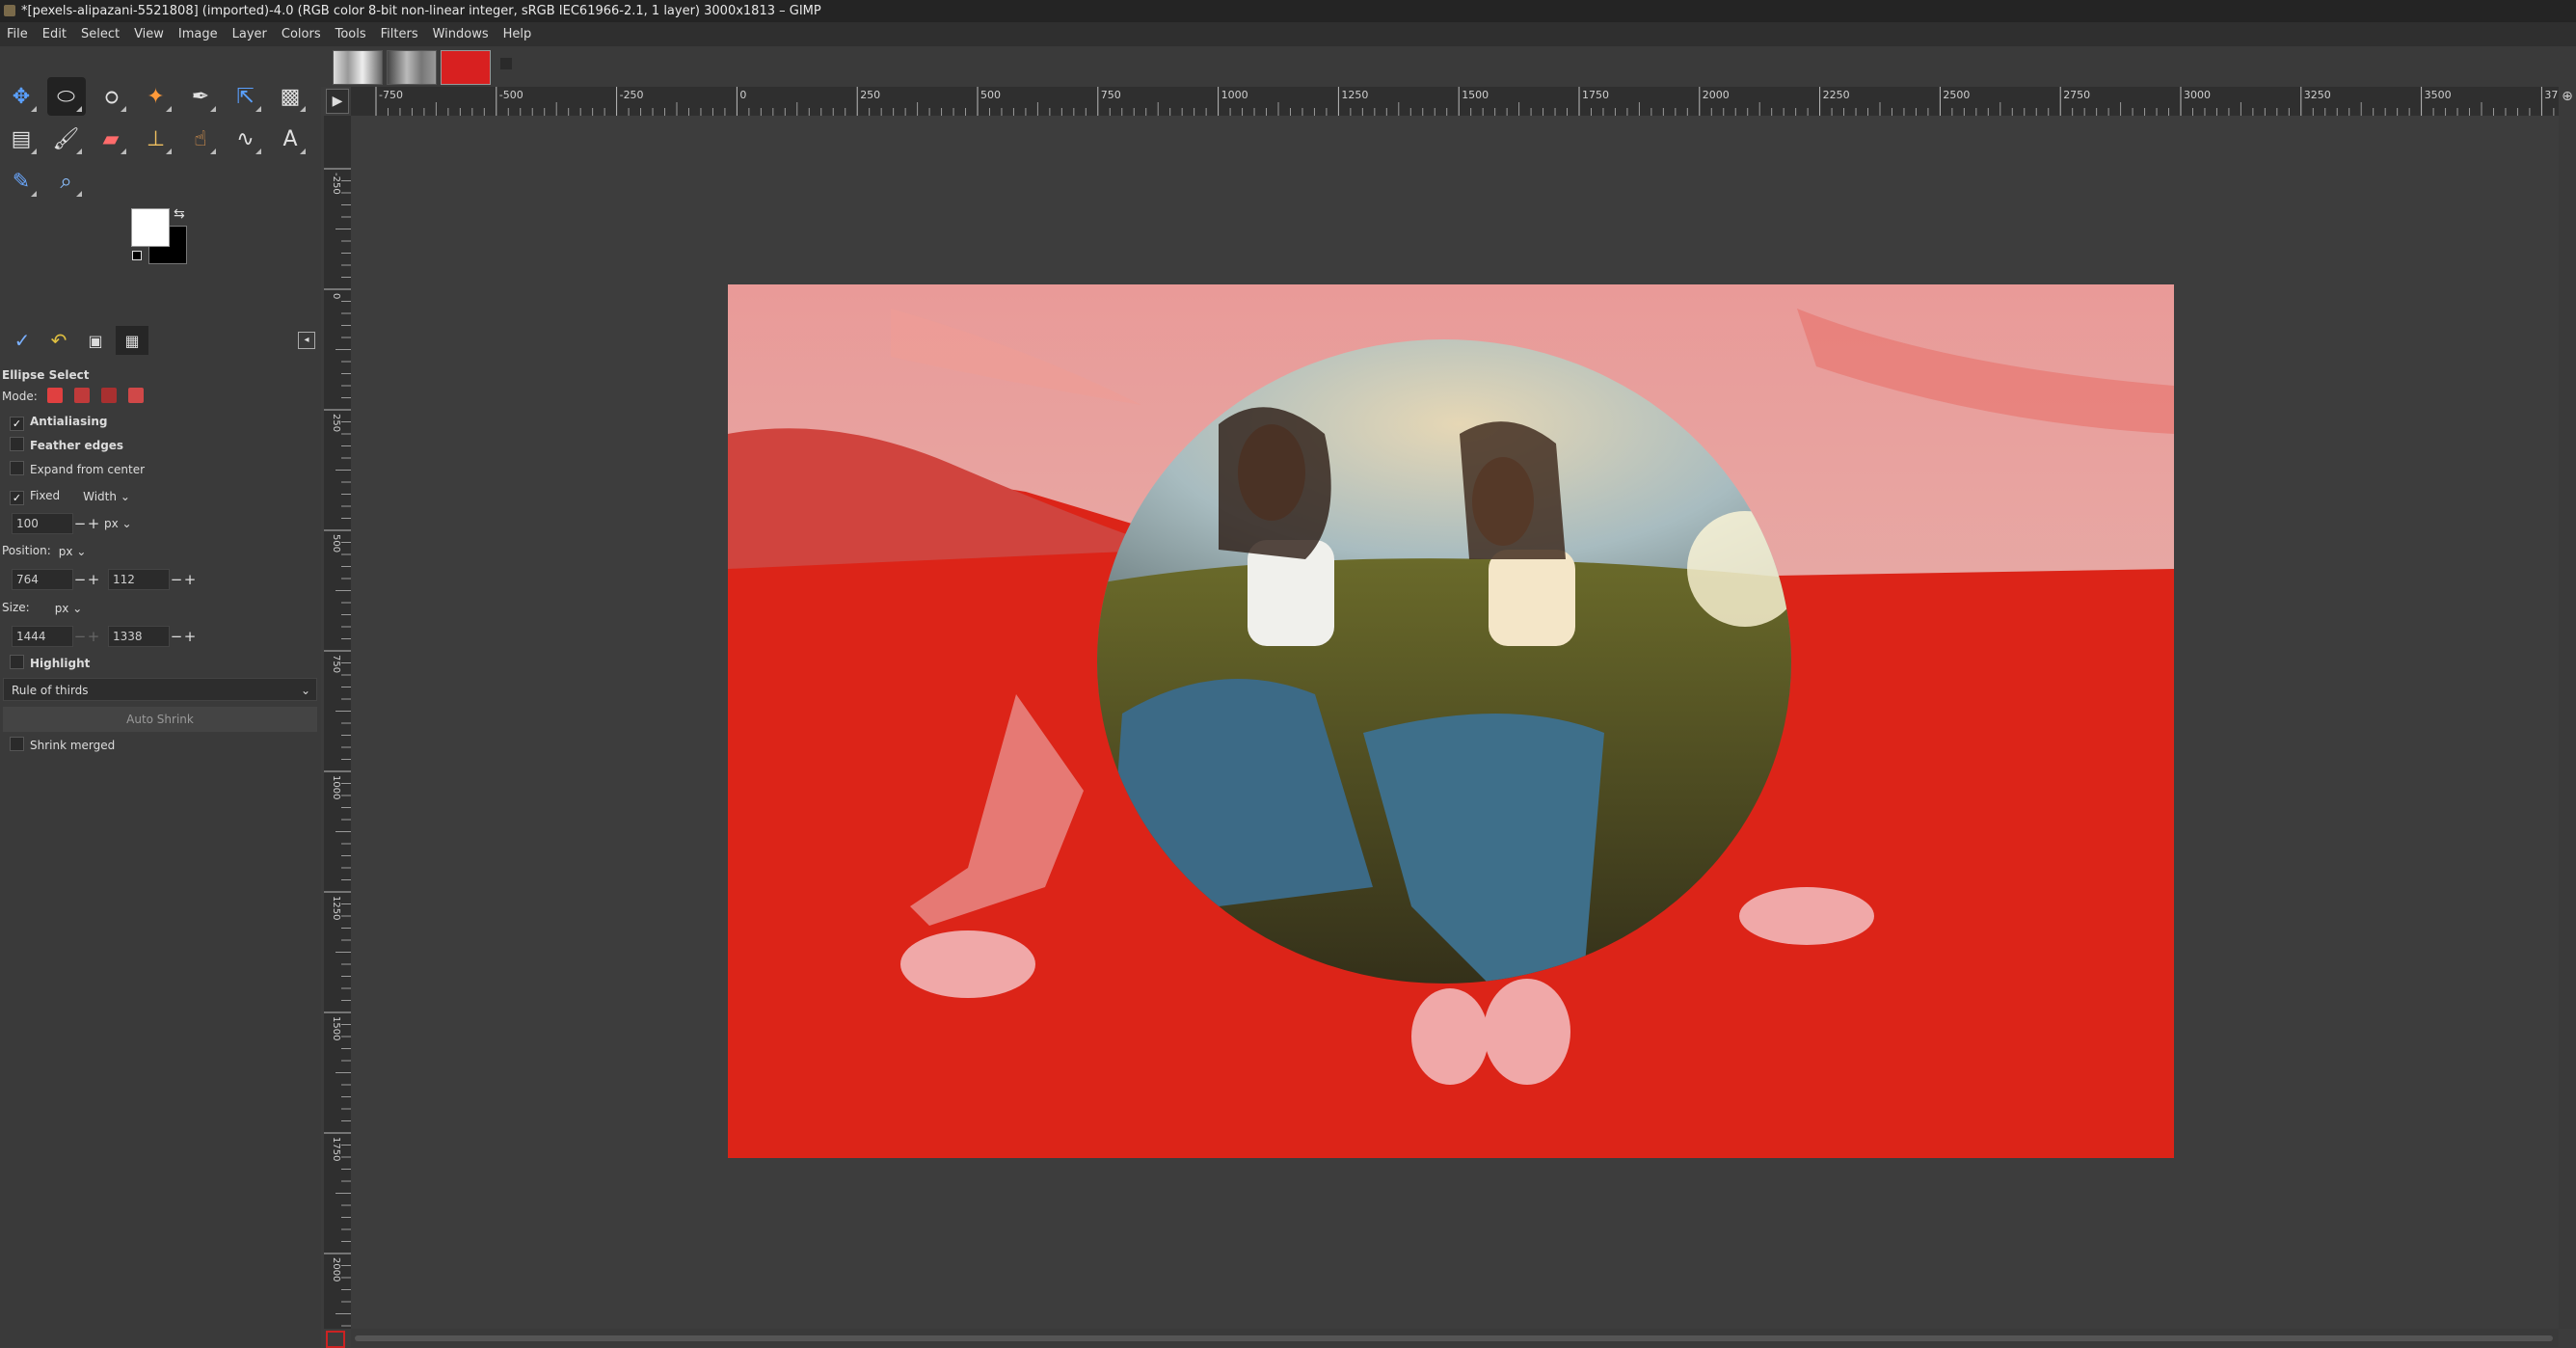 The width and height of the screenshot is (2576, 1348). What do you see at coordinates (156, 139) in the screenshot?
I see `tool-button: ⊥` at bounding box center [156, 139].